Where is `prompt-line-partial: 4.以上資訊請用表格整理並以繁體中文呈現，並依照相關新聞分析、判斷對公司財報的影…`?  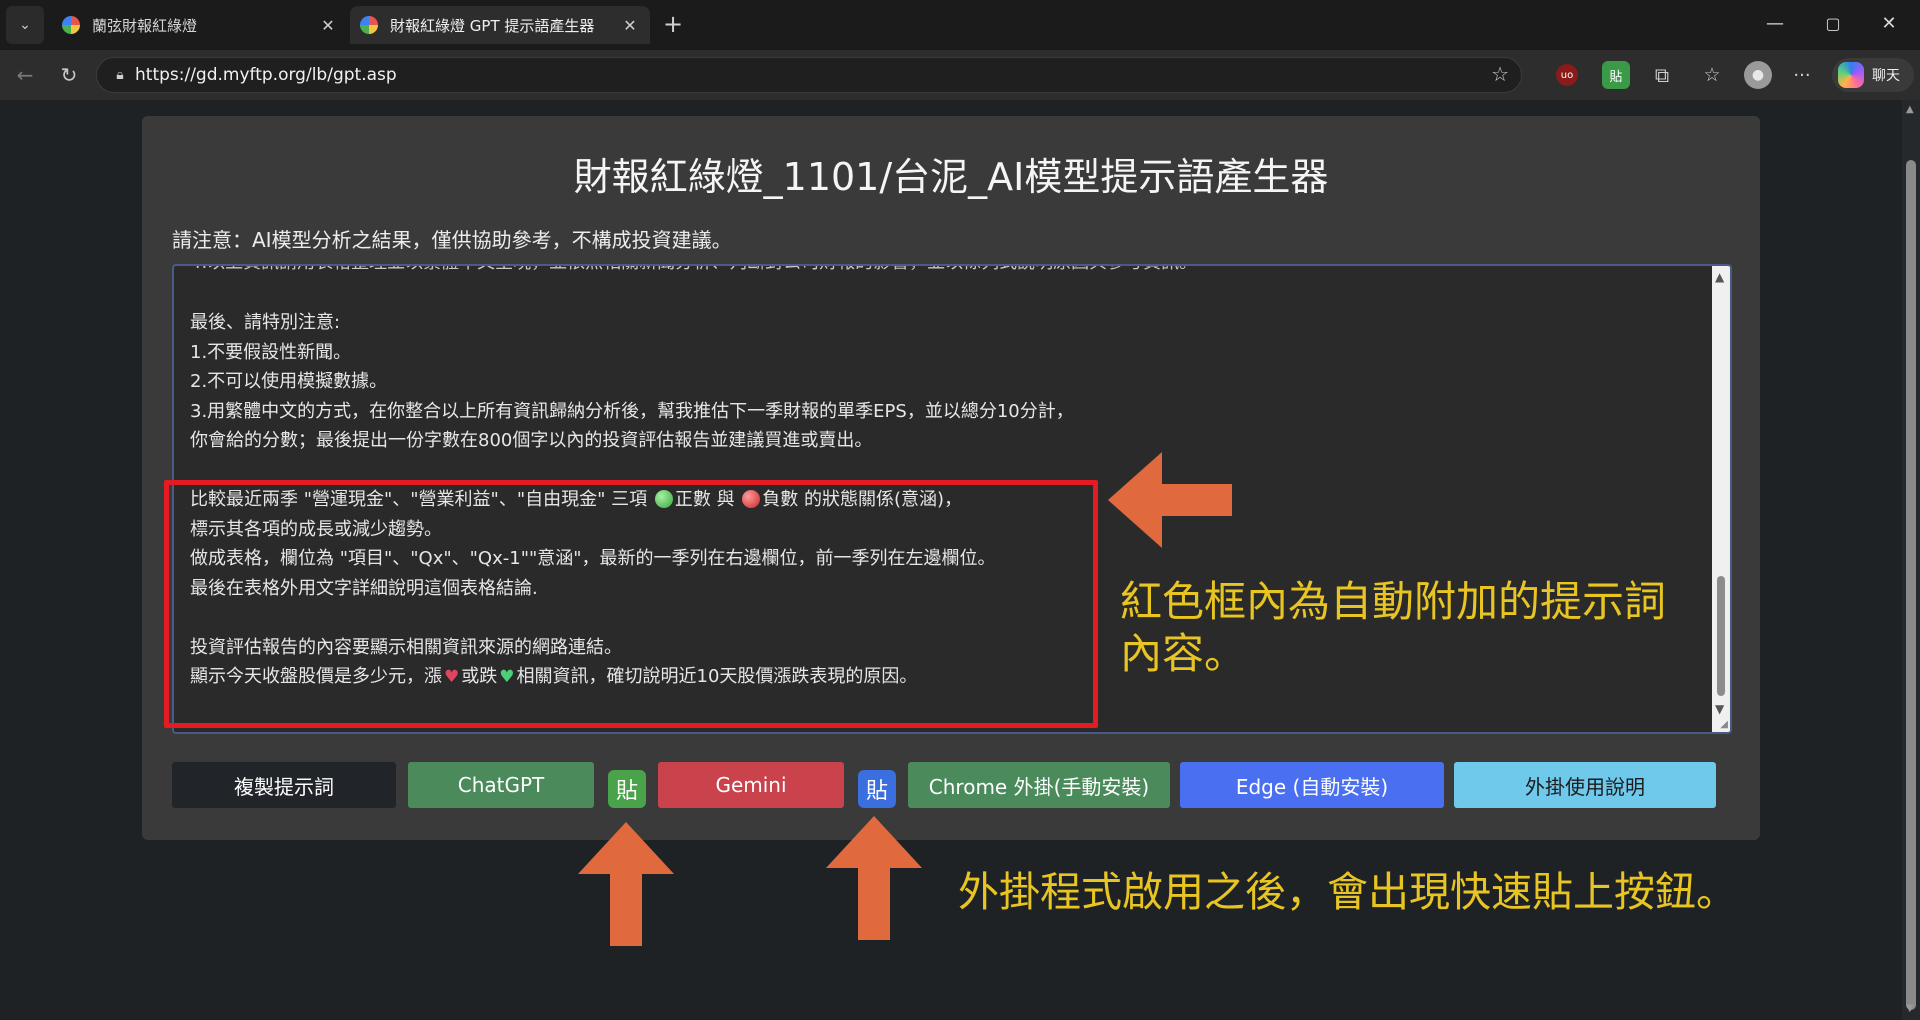 prompt-line-partial: 4.以上資訊請用表格整理並以繁體中文呈現，並依照相關新聞分析、判斷對公司財報的影… is located at coordinates (840, 269).